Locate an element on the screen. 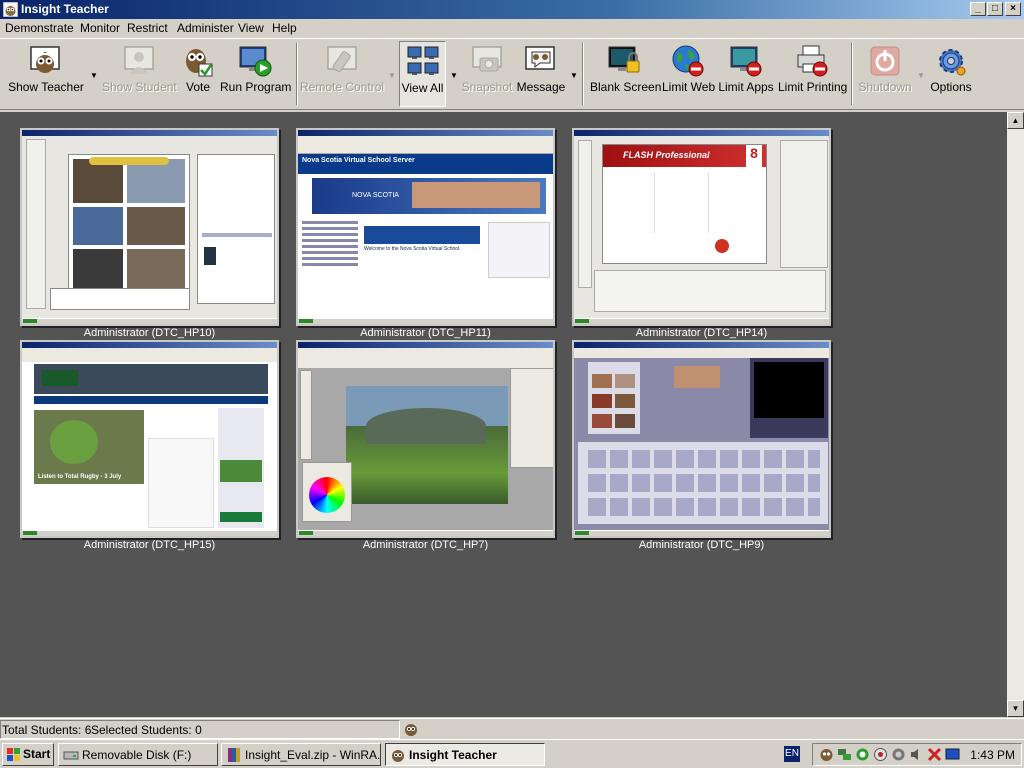  window-title: Insight Teacher is located at coordinates (65, 9).